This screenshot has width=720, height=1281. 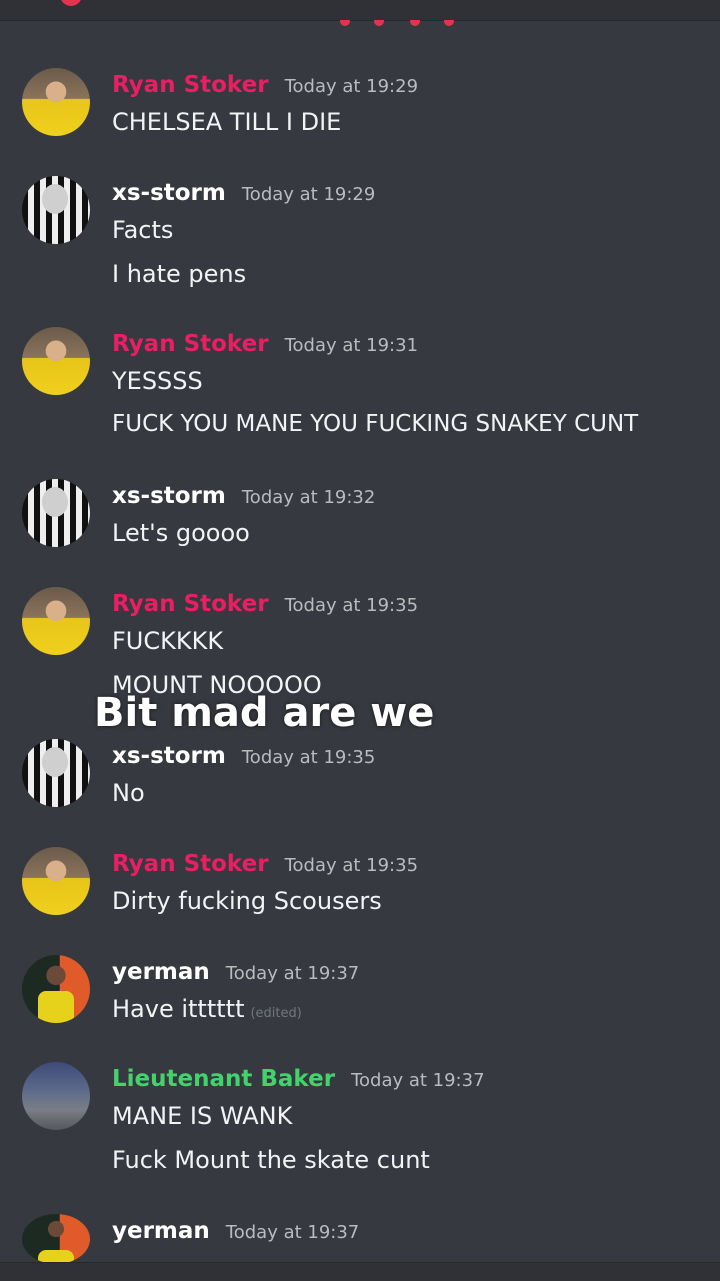 What do you see at coordinates (128, 793) in the screenshot?
I see `message-text: No` at bounding box center [128, 793].